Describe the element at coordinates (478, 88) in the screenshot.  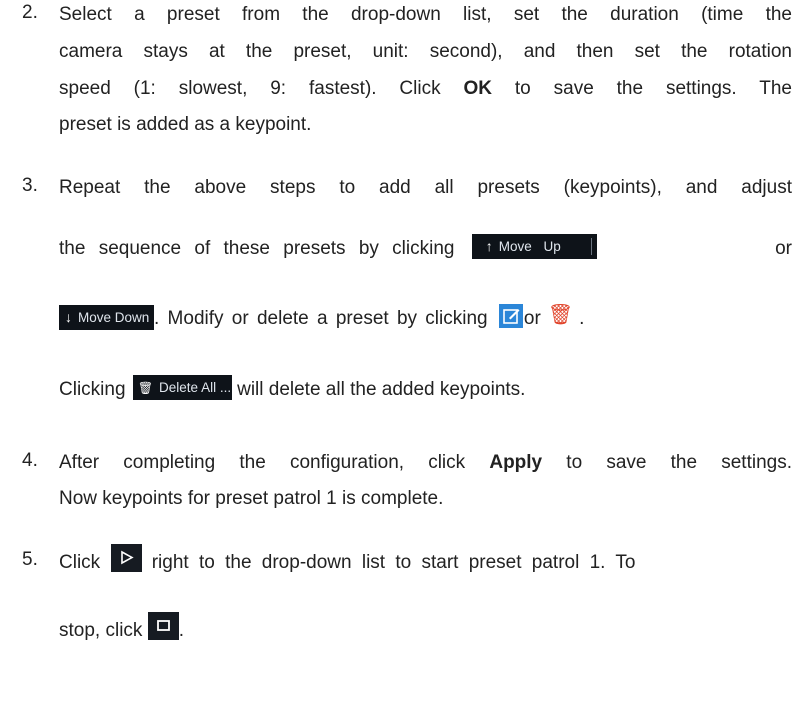
I see `ok-keyword: OK` at that location.